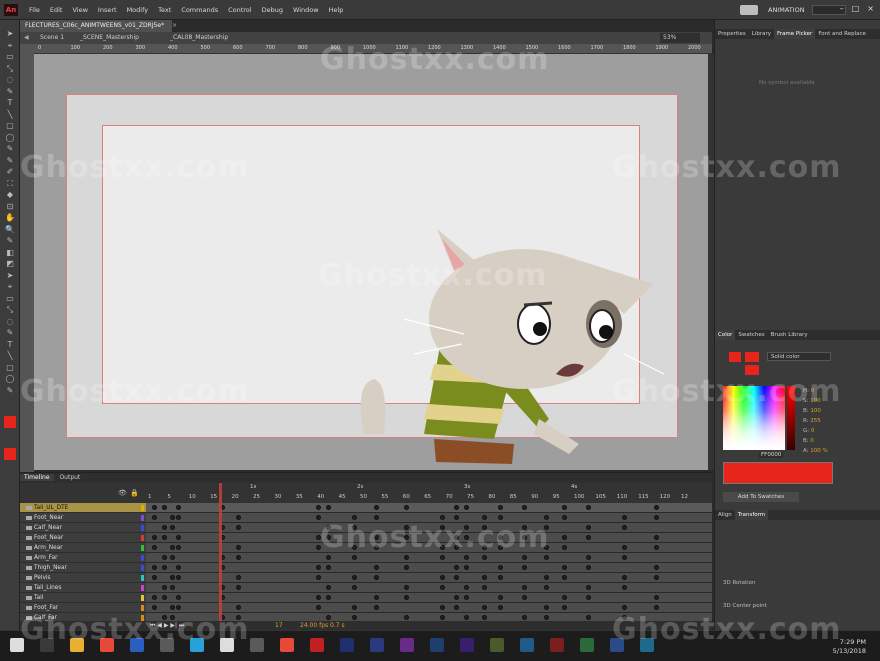  What do you see at coordinates (10, 379) in the screenshot?
I see `tool-icon: ◯` at bounding box center [10, 379].